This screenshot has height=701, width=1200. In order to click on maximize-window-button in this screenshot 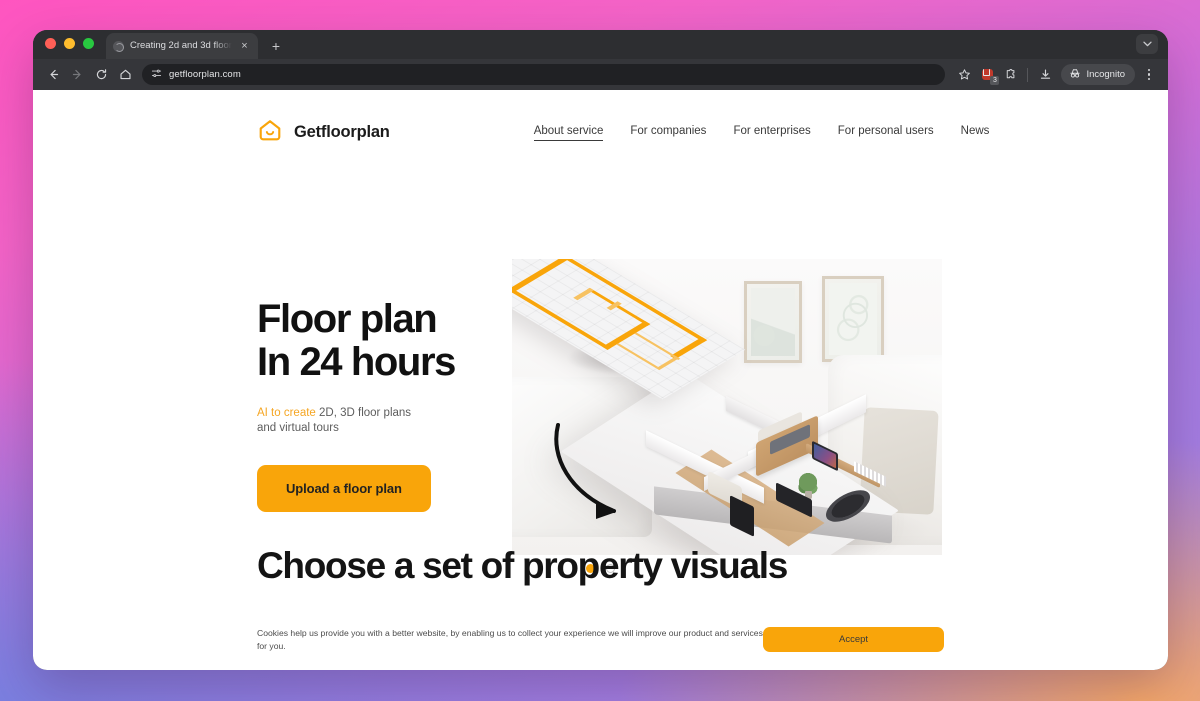, I will do `click(88, 43)`.